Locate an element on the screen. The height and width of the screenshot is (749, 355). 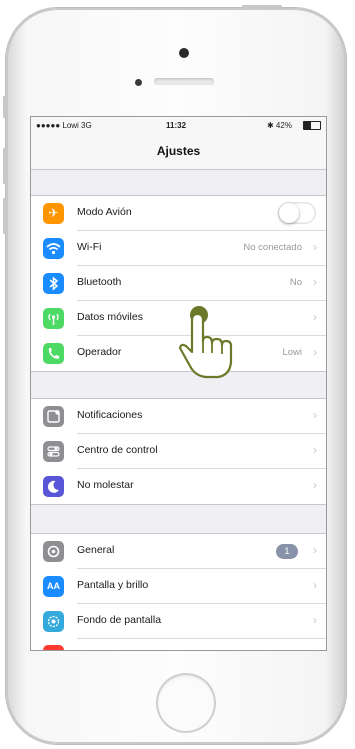
row-bluetooth: Bluetooth No › is located at coordinates (178, 283).